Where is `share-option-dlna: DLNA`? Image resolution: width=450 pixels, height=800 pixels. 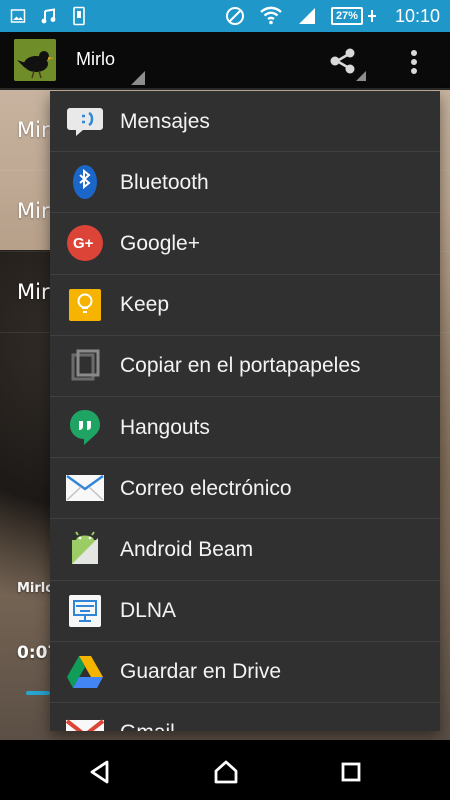 share-option-dlna: DLNA is located at coordinates (245, 611).